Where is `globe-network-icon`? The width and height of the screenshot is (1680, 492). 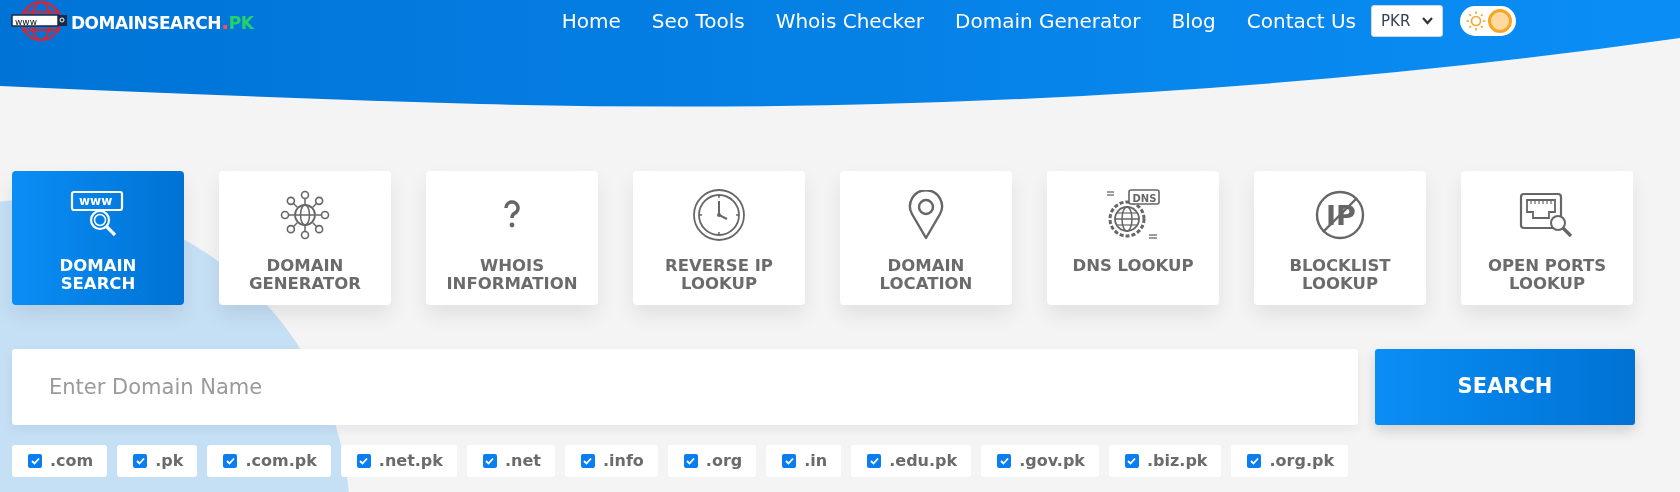 globe-network-icon is located at coordinates (305, 215).